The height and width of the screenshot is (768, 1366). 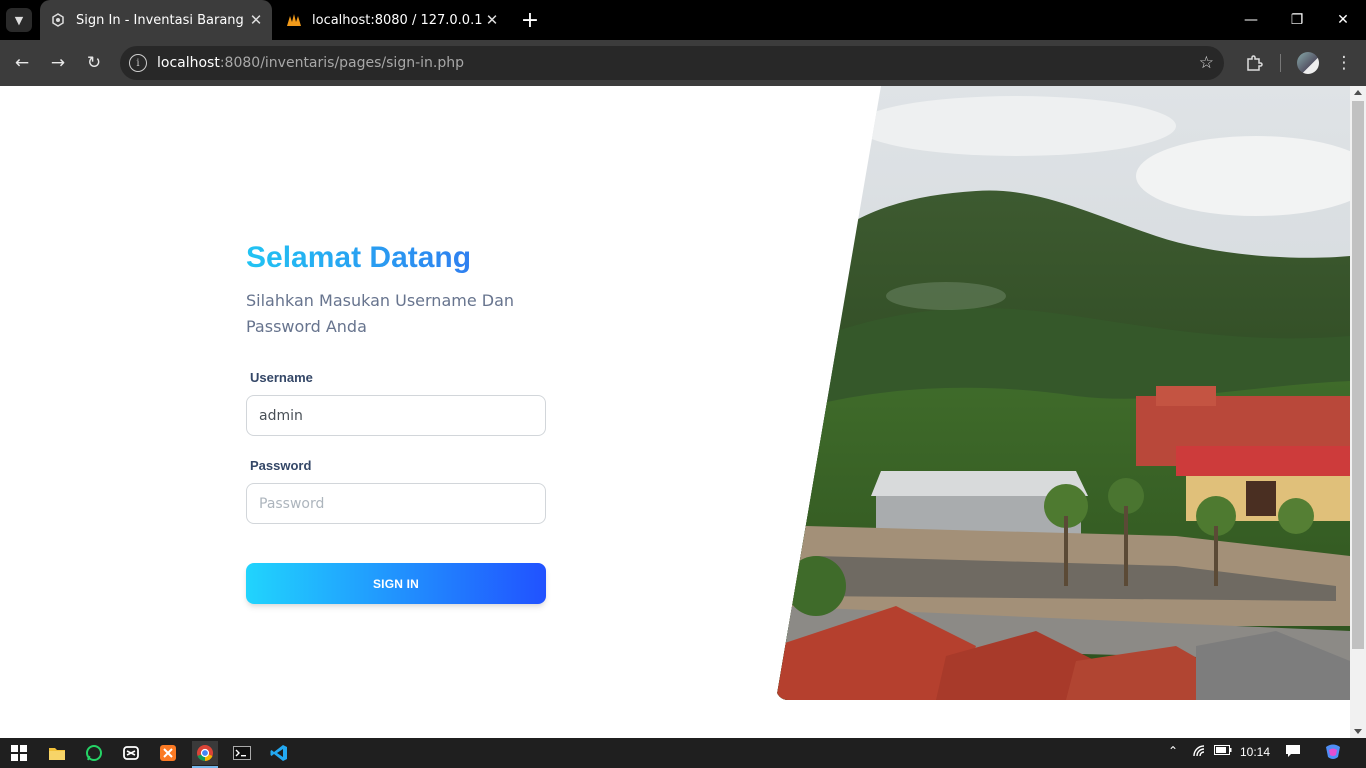 I want to click on url-path: :8080/inventaris/pages/sign-in.php, so click(x=341, y=63).